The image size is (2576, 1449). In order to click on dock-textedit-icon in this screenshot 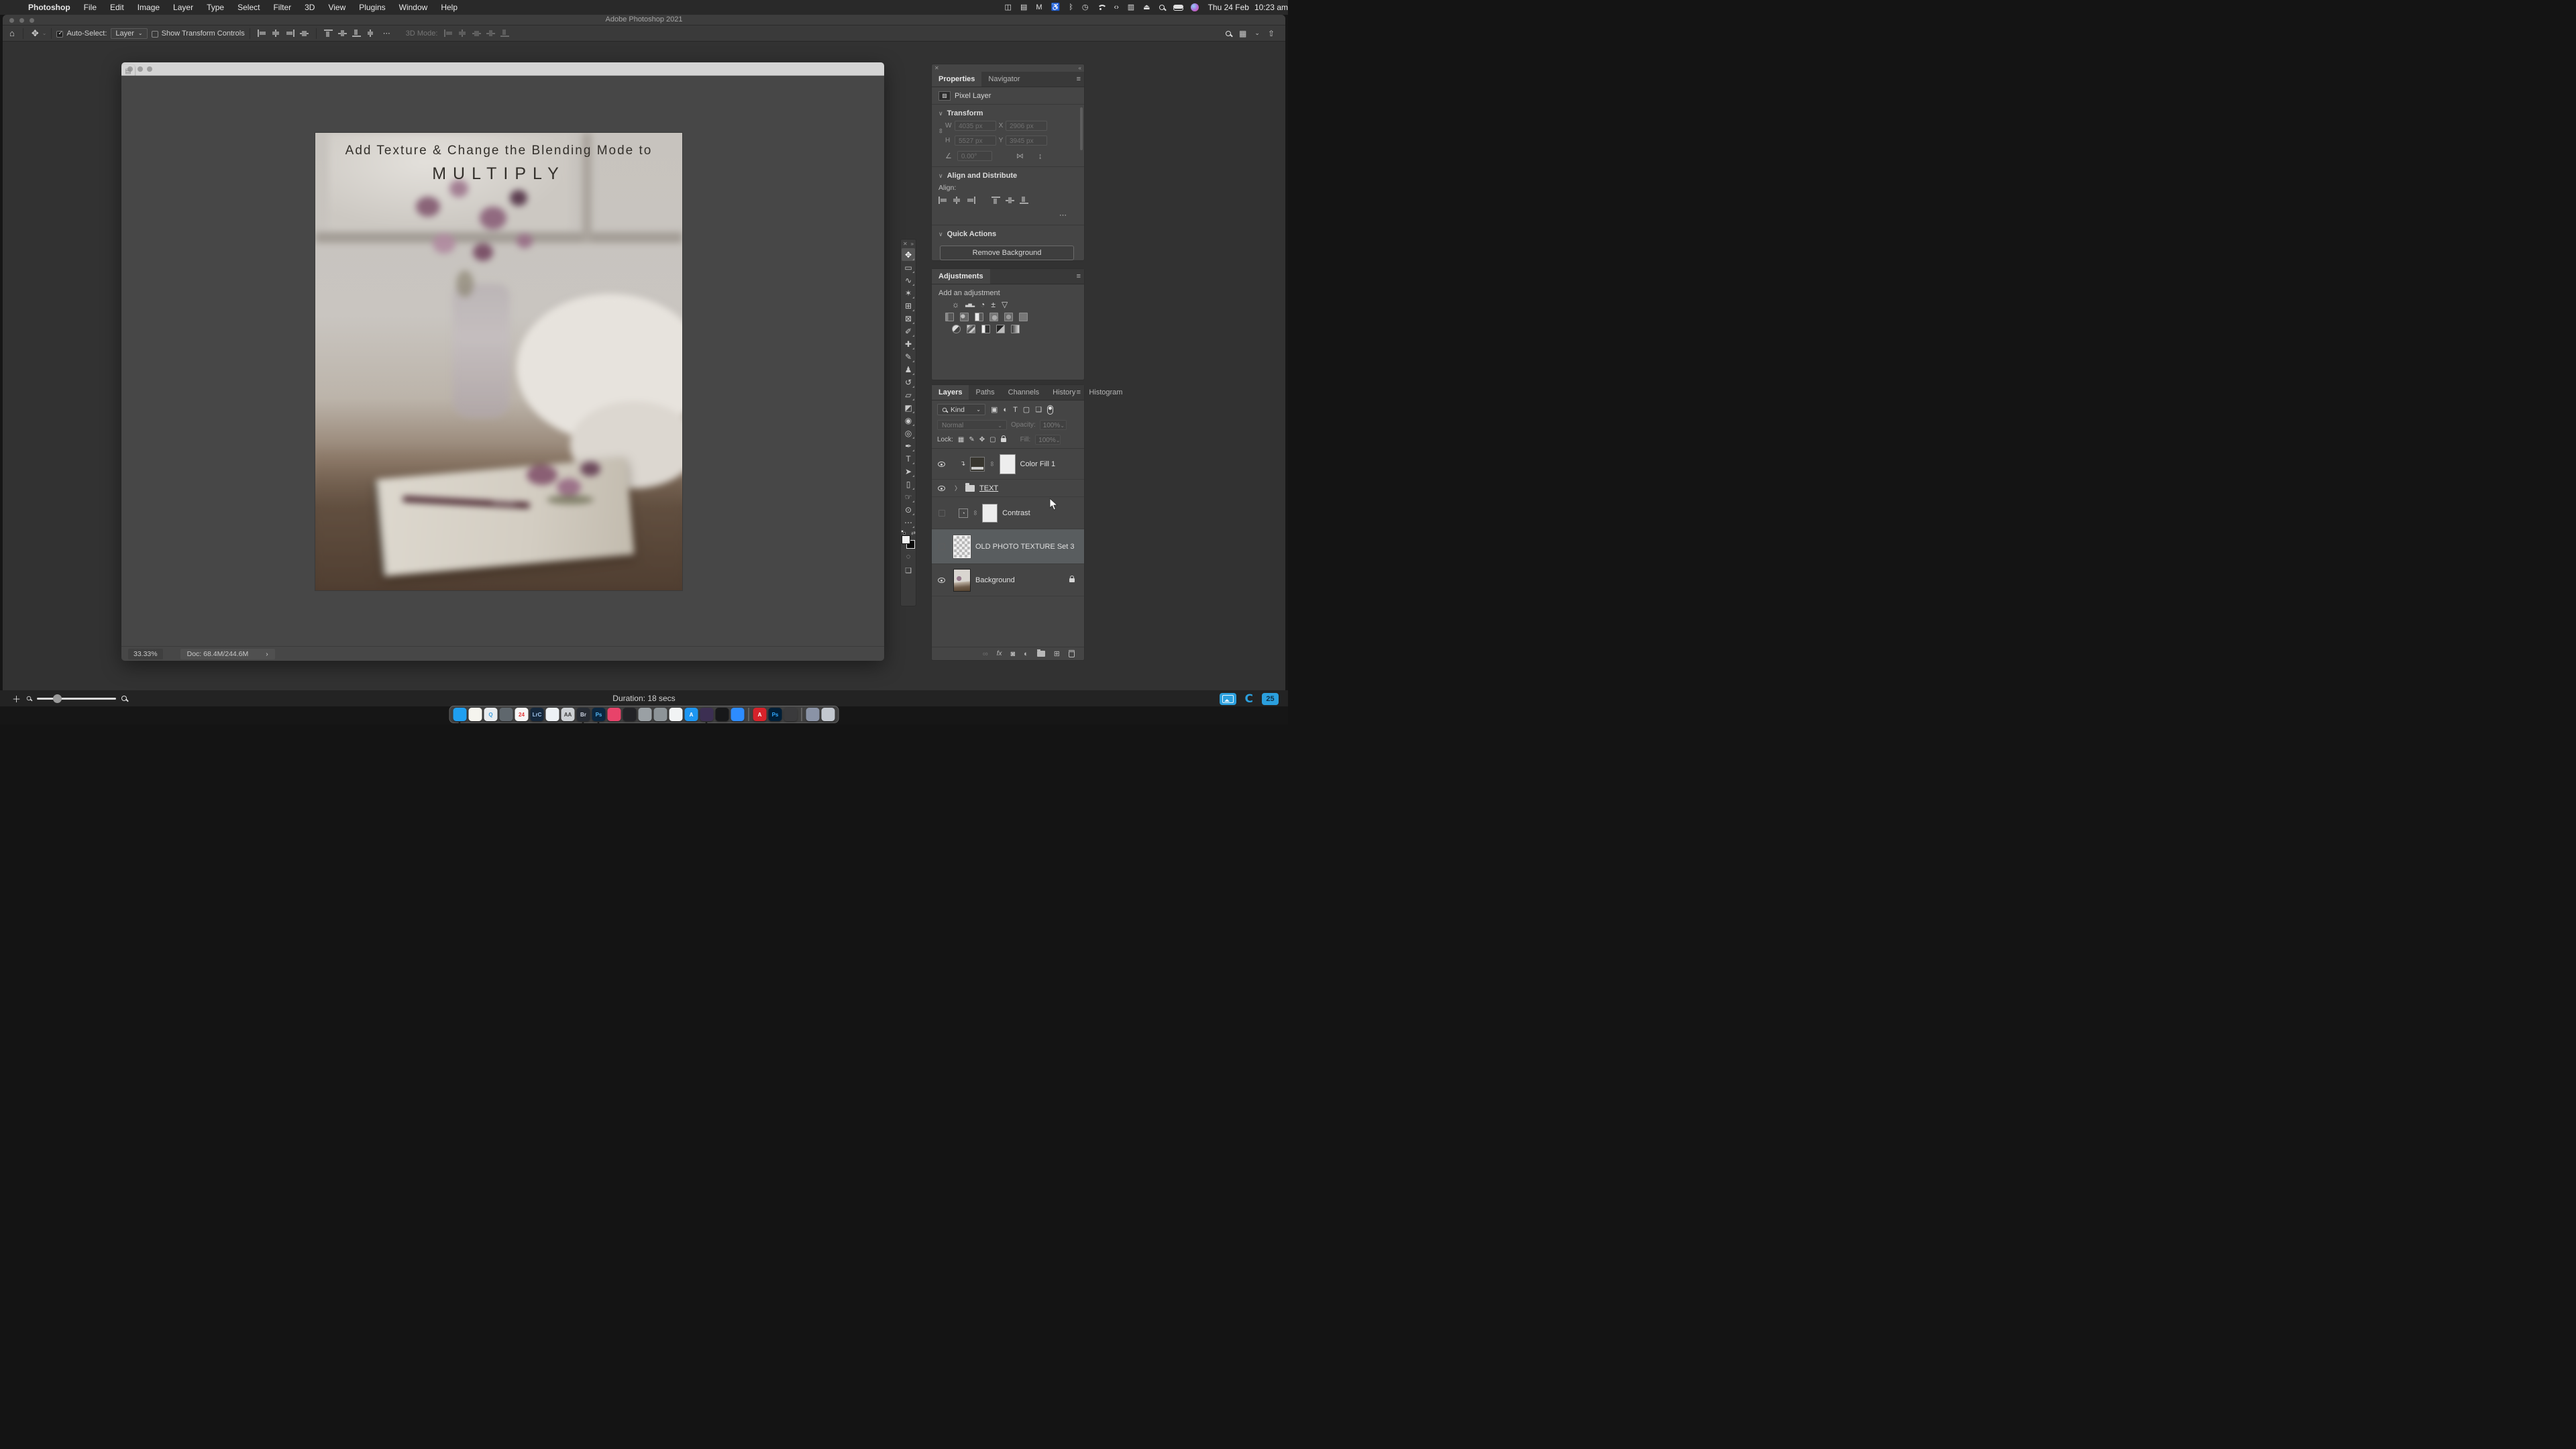, I will do `click(475, 714)`.